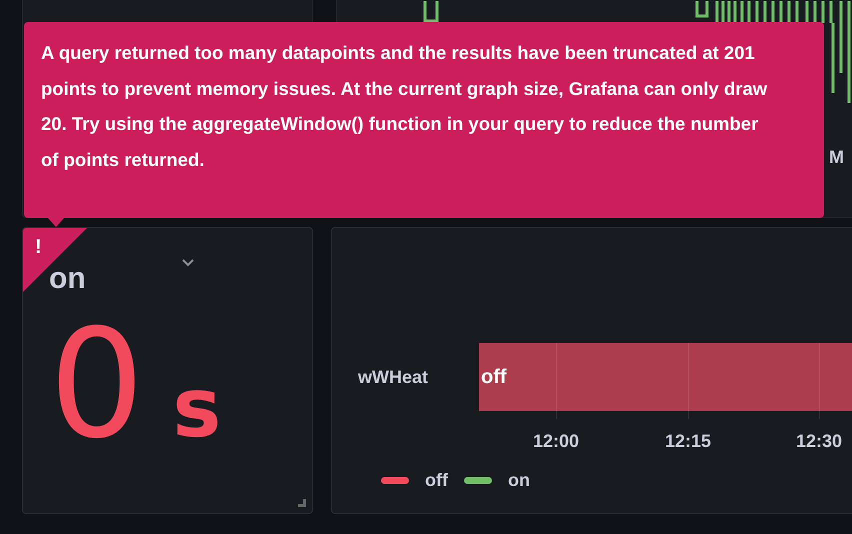 The width and height of the screenshot is (852, 534). I want to click on legend-label: off, so click(436, 480).